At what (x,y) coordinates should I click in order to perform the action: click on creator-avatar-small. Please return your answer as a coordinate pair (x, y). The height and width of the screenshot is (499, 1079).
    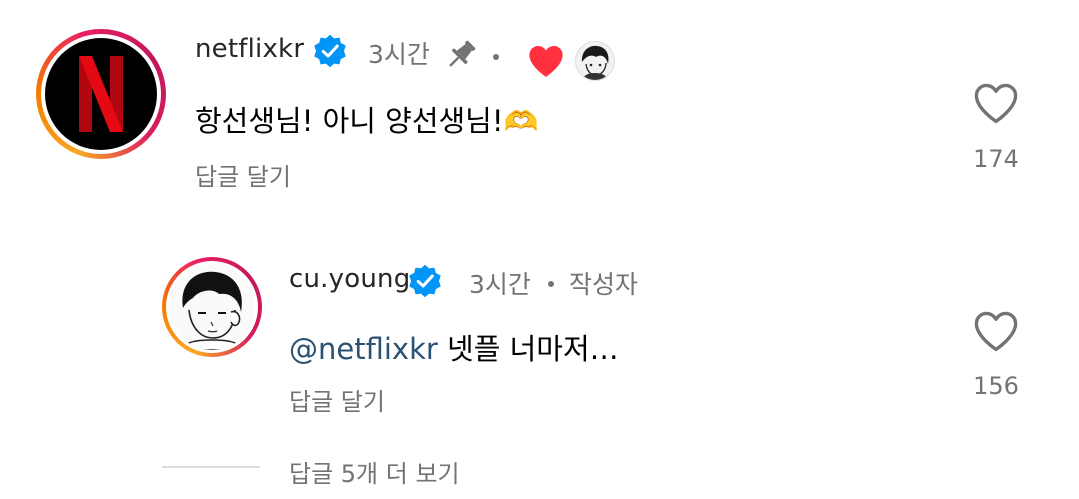
    Looking at the image, I should click on (595, 61).